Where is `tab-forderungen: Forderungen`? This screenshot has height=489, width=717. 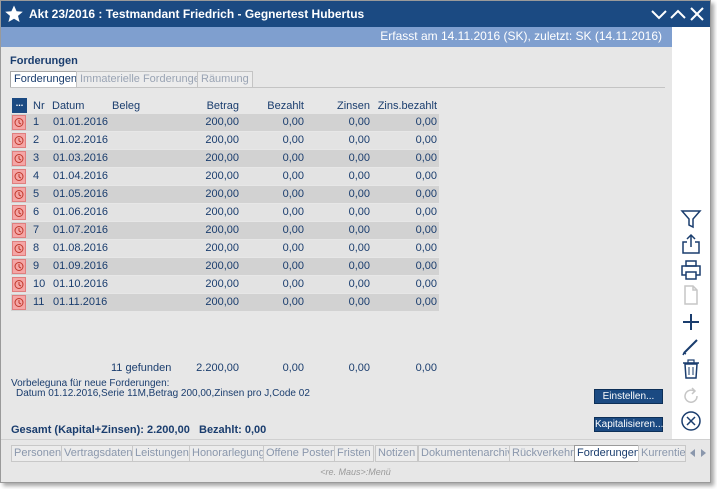
tab-forderungen: Forderungen is located at coordinates (45, 79).